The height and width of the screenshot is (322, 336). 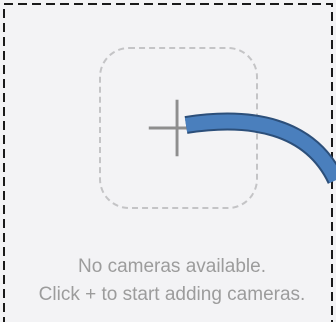 I want to click on empty-state-message-line-1: No cameras available., so click(x=172, y=266).